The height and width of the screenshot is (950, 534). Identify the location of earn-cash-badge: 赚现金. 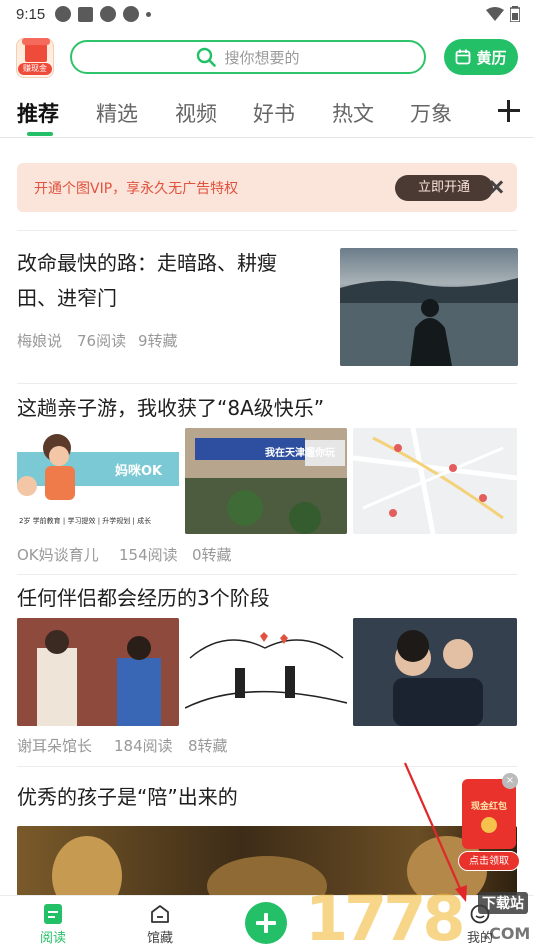
(35, 58).